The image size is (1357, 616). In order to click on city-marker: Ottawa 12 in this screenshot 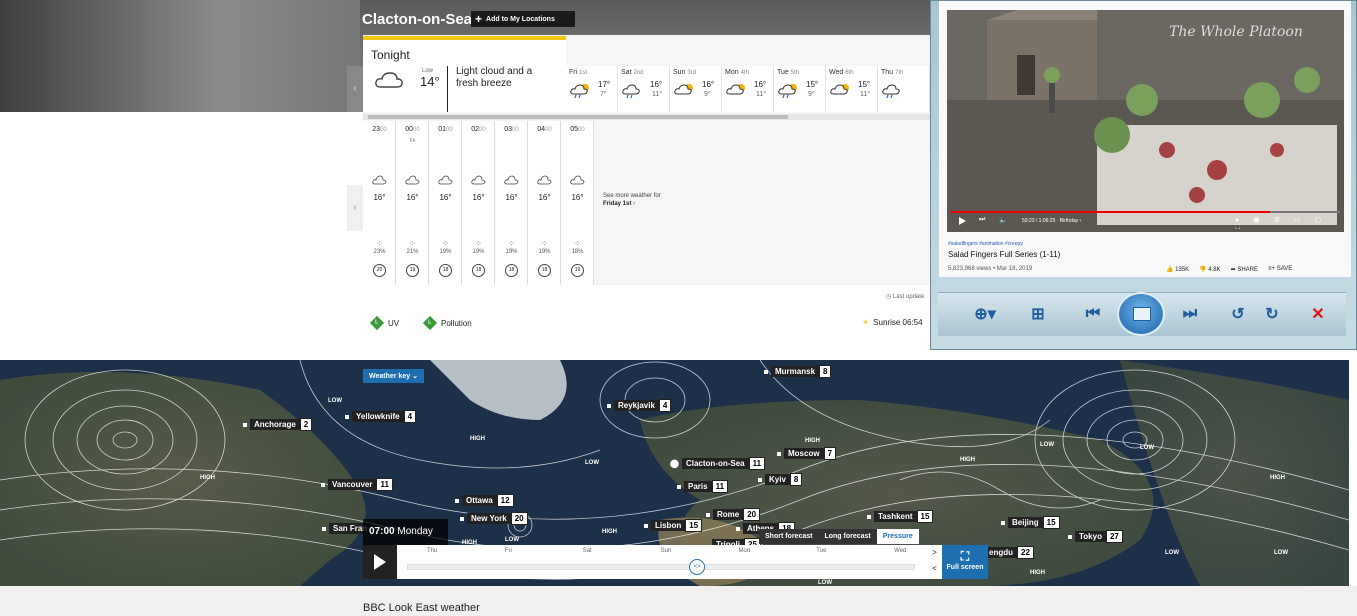, I will do `click(484, 500)`.